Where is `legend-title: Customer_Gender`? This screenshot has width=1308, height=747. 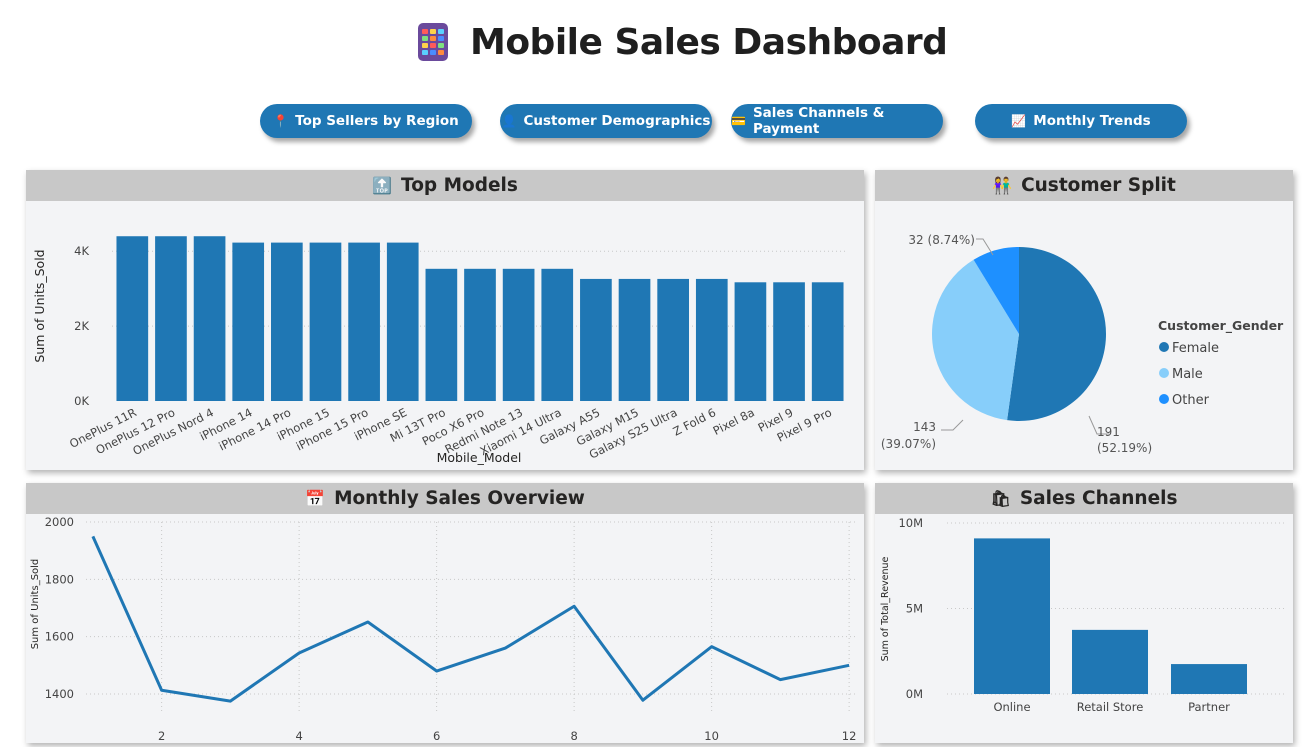 legend-title: Customer_Gender is located at coordinates (1221, 326).